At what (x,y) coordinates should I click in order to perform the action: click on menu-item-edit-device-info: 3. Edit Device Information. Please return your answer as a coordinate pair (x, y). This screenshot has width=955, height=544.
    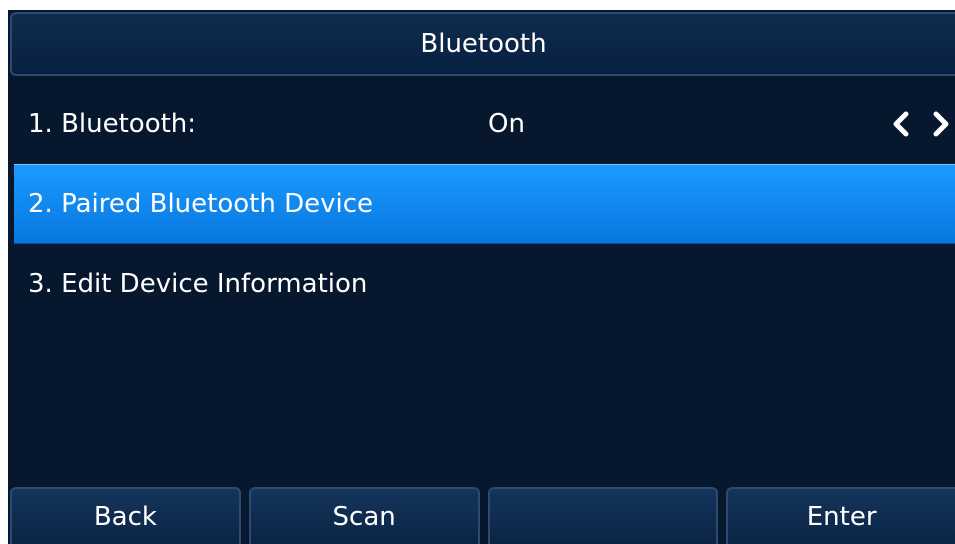
    Looking at the image, I should click on (484, 284).